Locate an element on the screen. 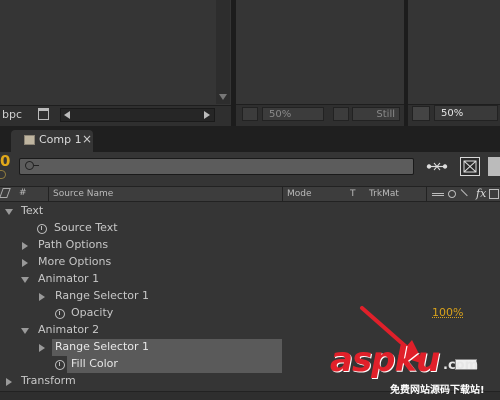 The height and width of the screenshot is (400, 500). composition-viewer is located at coordinates (320, 52).